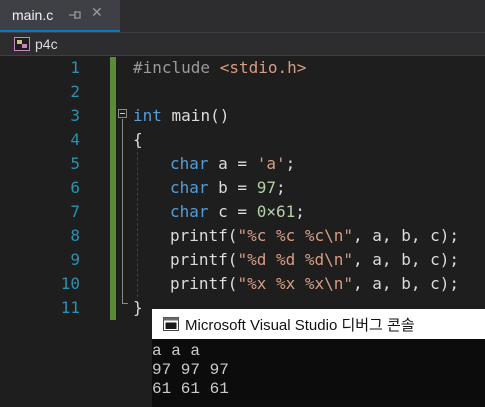 The height and width of the screenshot is (407, 485). Describe the element at coordinates (75, 163) in the screenshot. I see `line-number: 5` at that location.